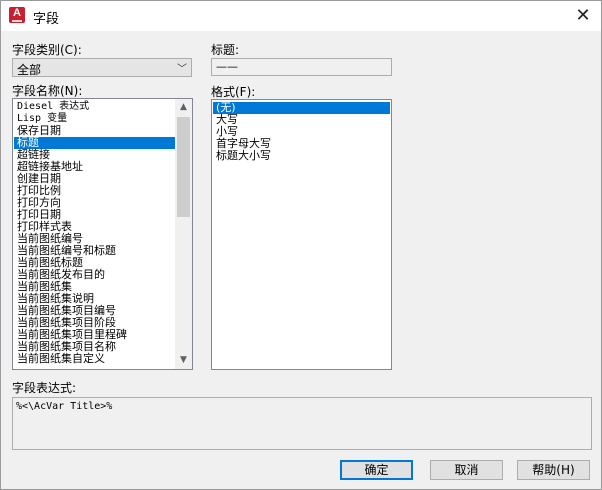 This screenshot has width=602, height=490. Describe the element at coordinates (301, 120) in the screenshot. I see `list-item: 大写` at that location.